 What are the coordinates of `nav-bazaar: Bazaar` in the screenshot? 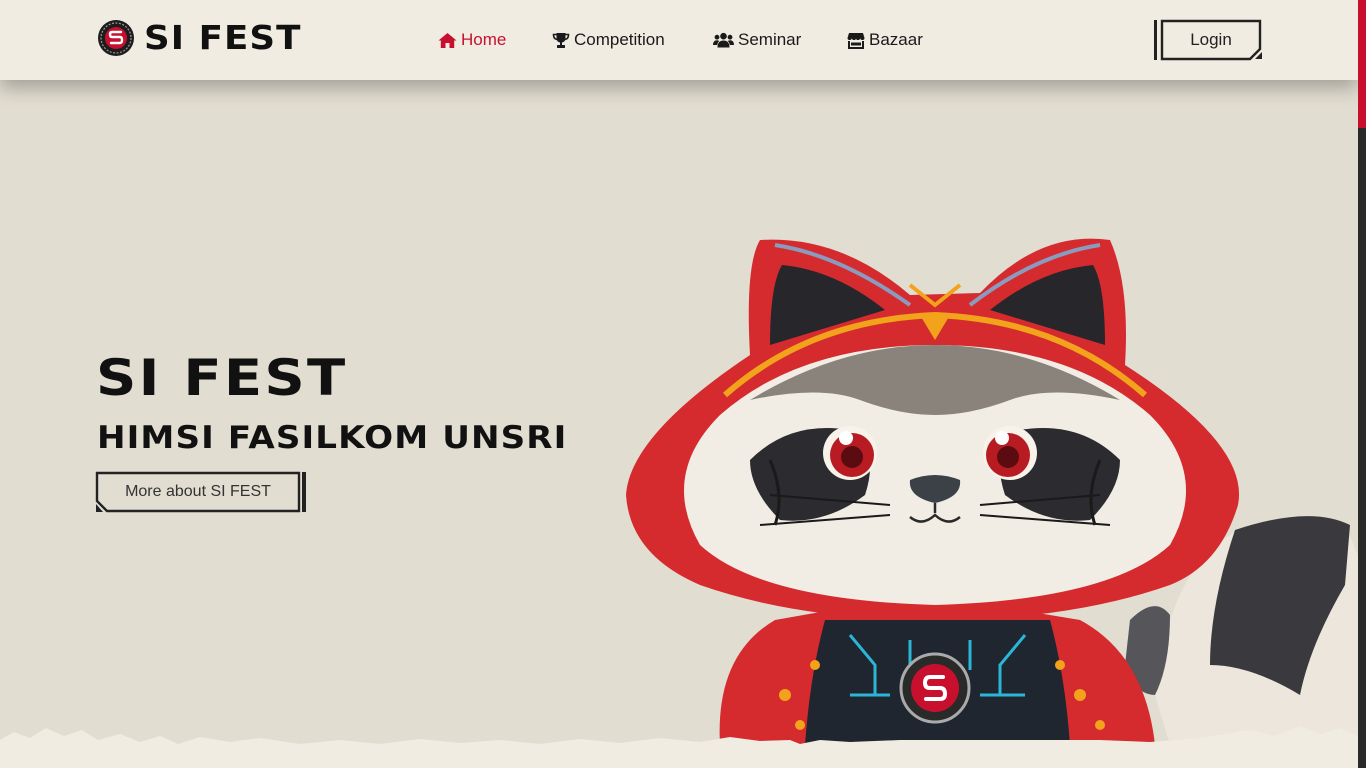 It's located at (885, 40).